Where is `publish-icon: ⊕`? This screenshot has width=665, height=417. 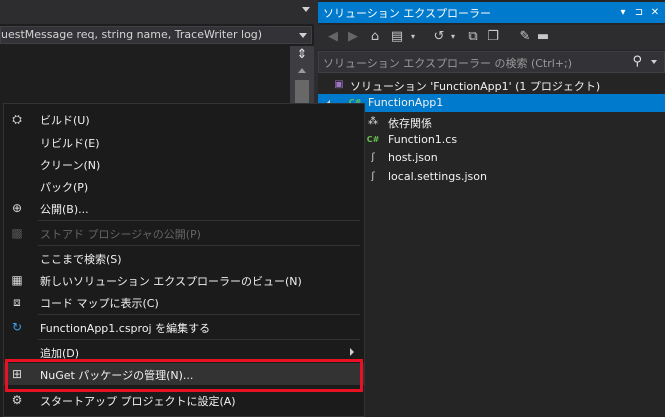
publish-icon: ⊕ is located at coordinates (17, 208).